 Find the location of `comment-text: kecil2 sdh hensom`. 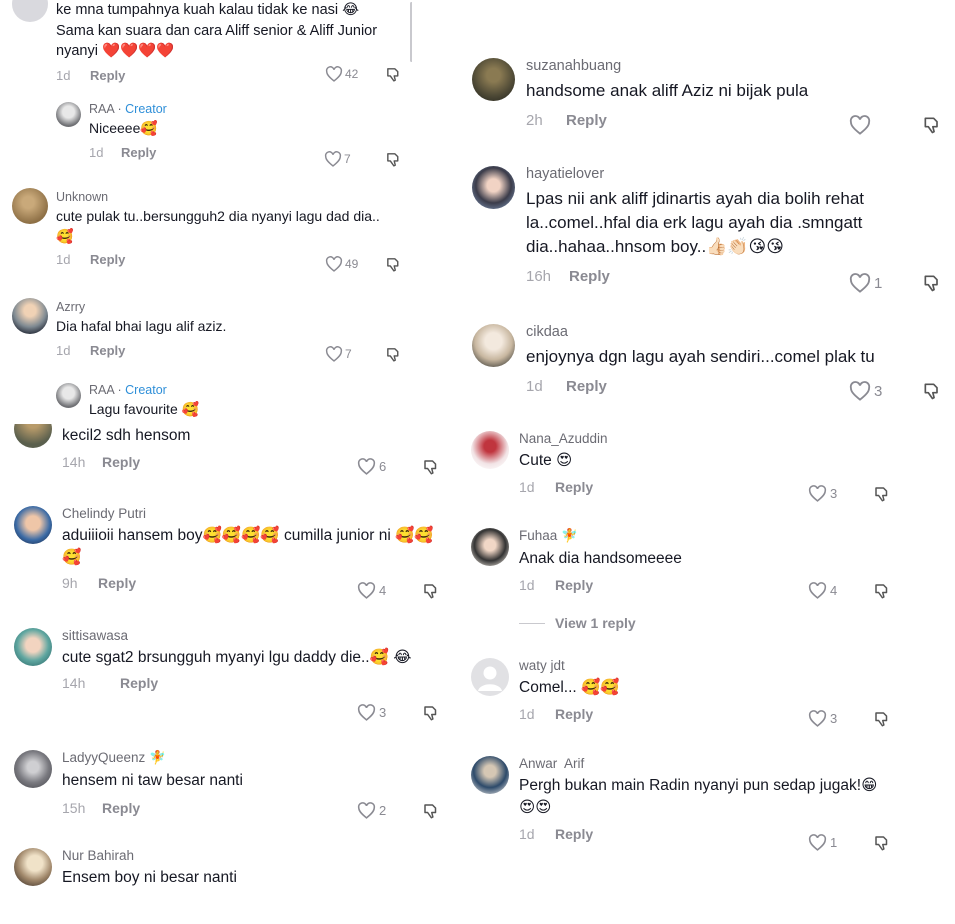

comment-text: kecil2 sdh hensom is located at coordinates (126, 435).